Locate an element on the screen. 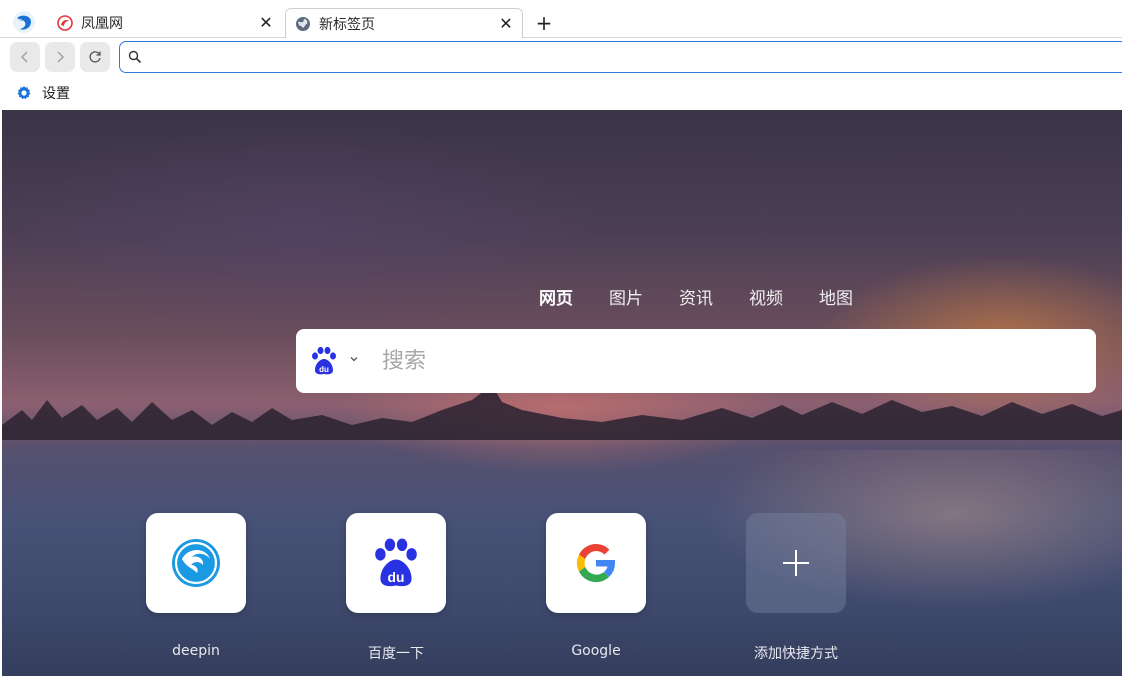  search-icon is located at coordinates (135, 57).